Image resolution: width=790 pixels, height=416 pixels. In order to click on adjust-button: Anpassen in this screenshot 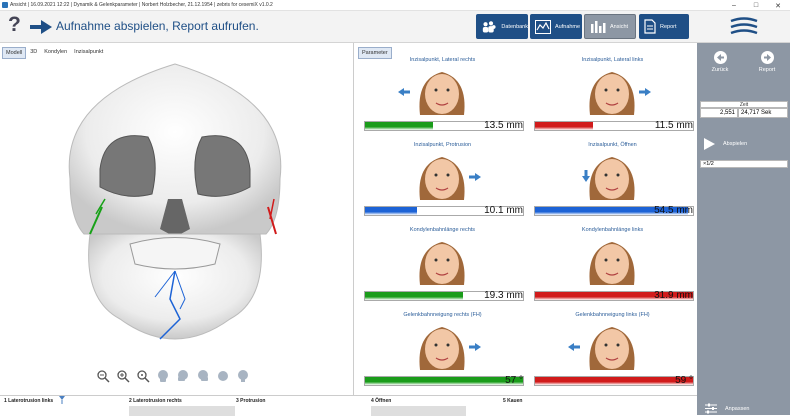, I will do `click(727, 408)`.